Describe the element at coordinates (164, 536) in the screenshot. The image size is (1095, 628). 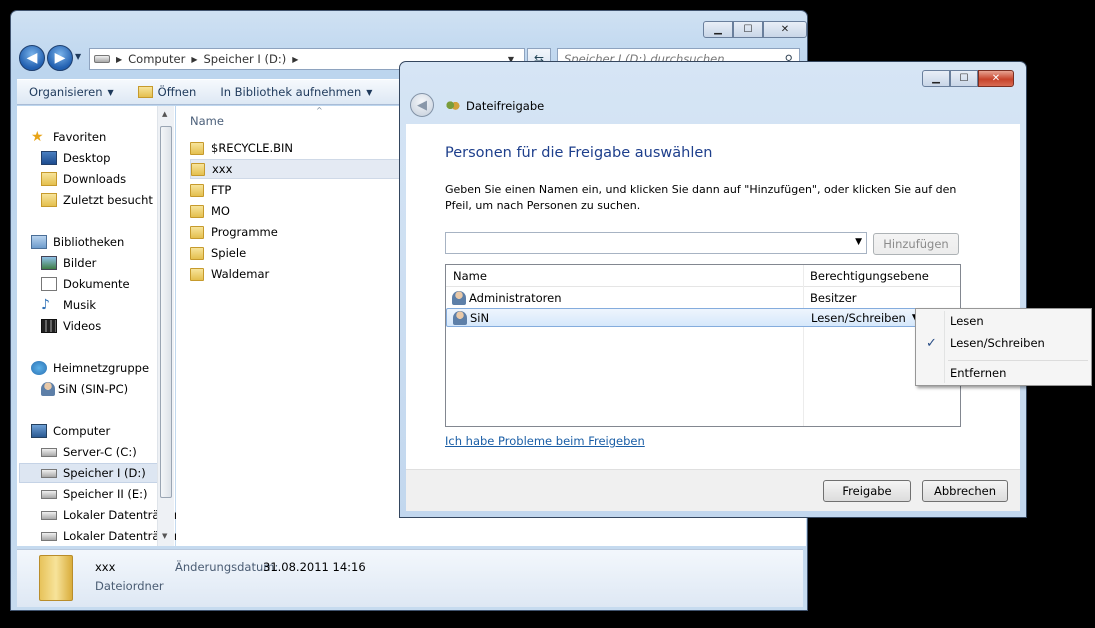
I see `scroll-down-icon: ▼` at that location.